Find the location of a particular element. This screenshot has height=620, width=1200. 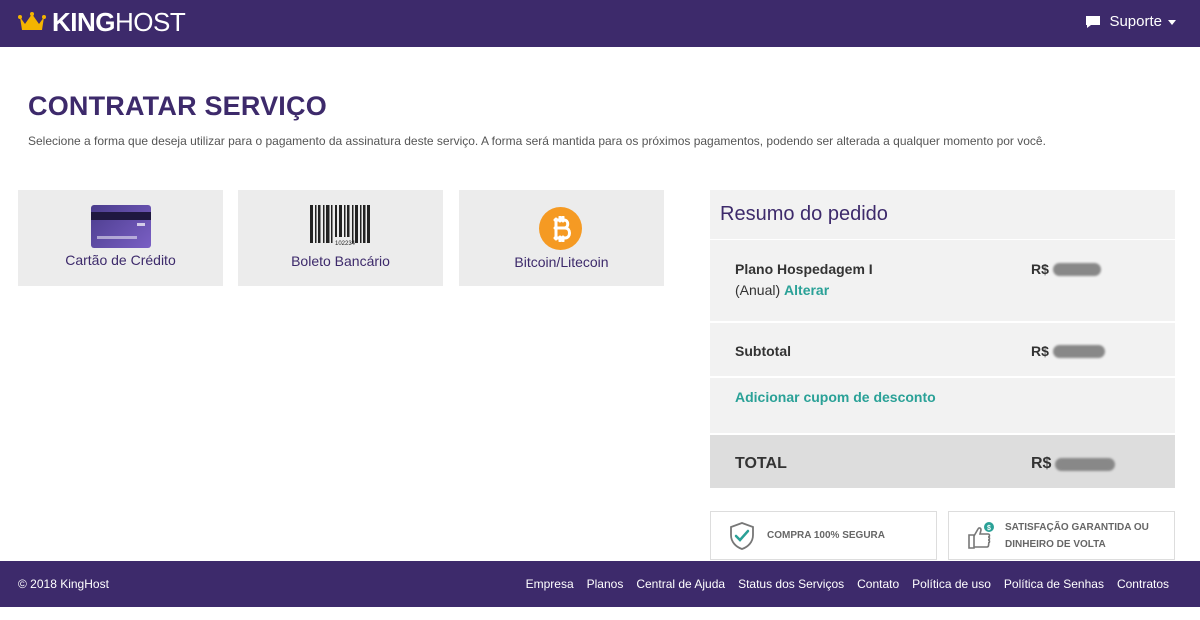

crown-icon is located at coordinates (32, 21).